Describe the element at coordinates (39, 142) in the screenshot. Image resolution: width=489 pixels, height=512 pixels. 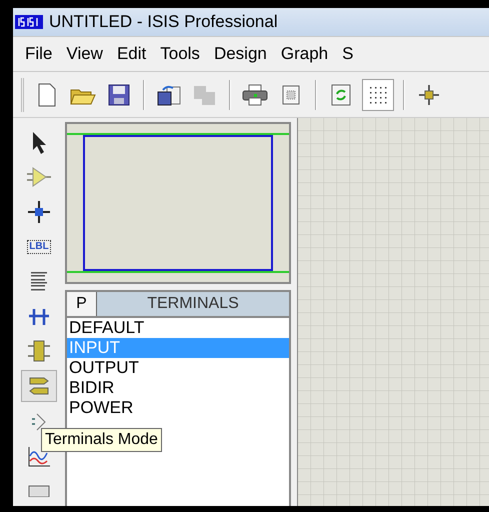
I see `pointer-arrow-icon` at that location.